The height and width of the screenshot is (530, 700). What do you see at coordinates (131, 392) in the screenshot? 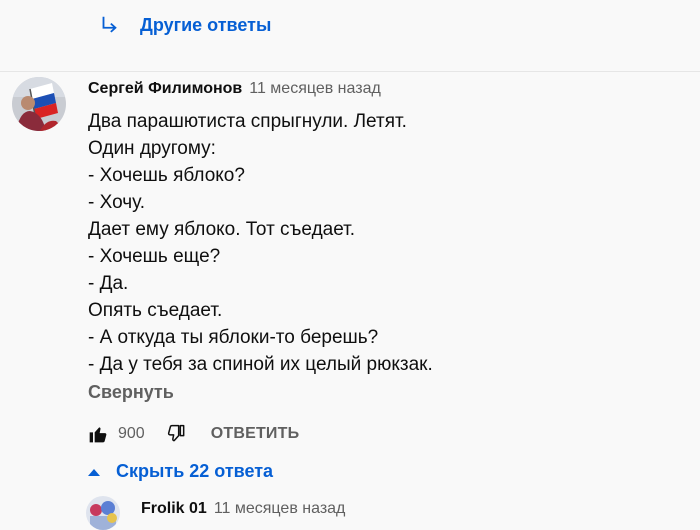
I see `collapse-button: Свернуть` at bounding box center [131, 392].